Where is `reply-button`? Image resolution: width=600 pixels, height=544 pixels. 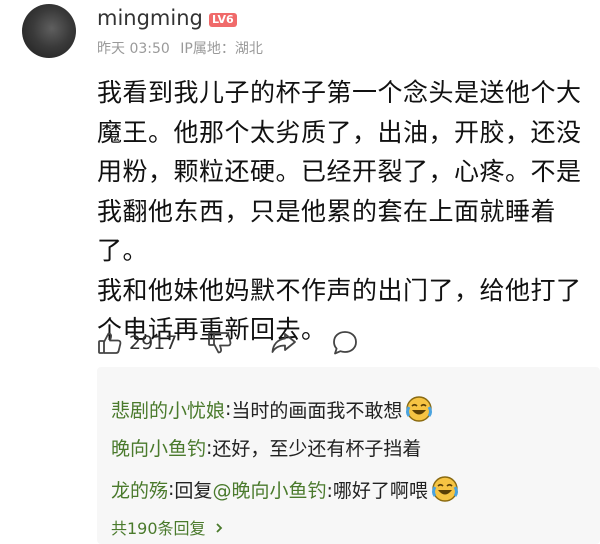
reply-button is located at coordinates (345, 343).